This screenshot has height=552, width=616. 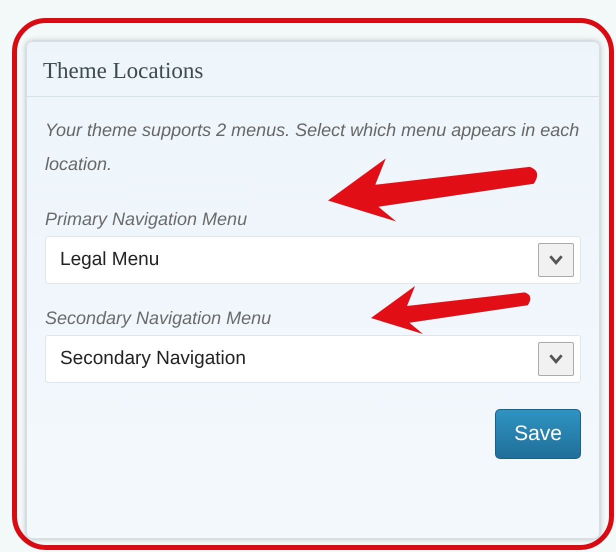 What do you see at coordinates (313, 359) in the screenshot?
I see `menu-select: Secondary Navigation` at bounding box center [313, 359].